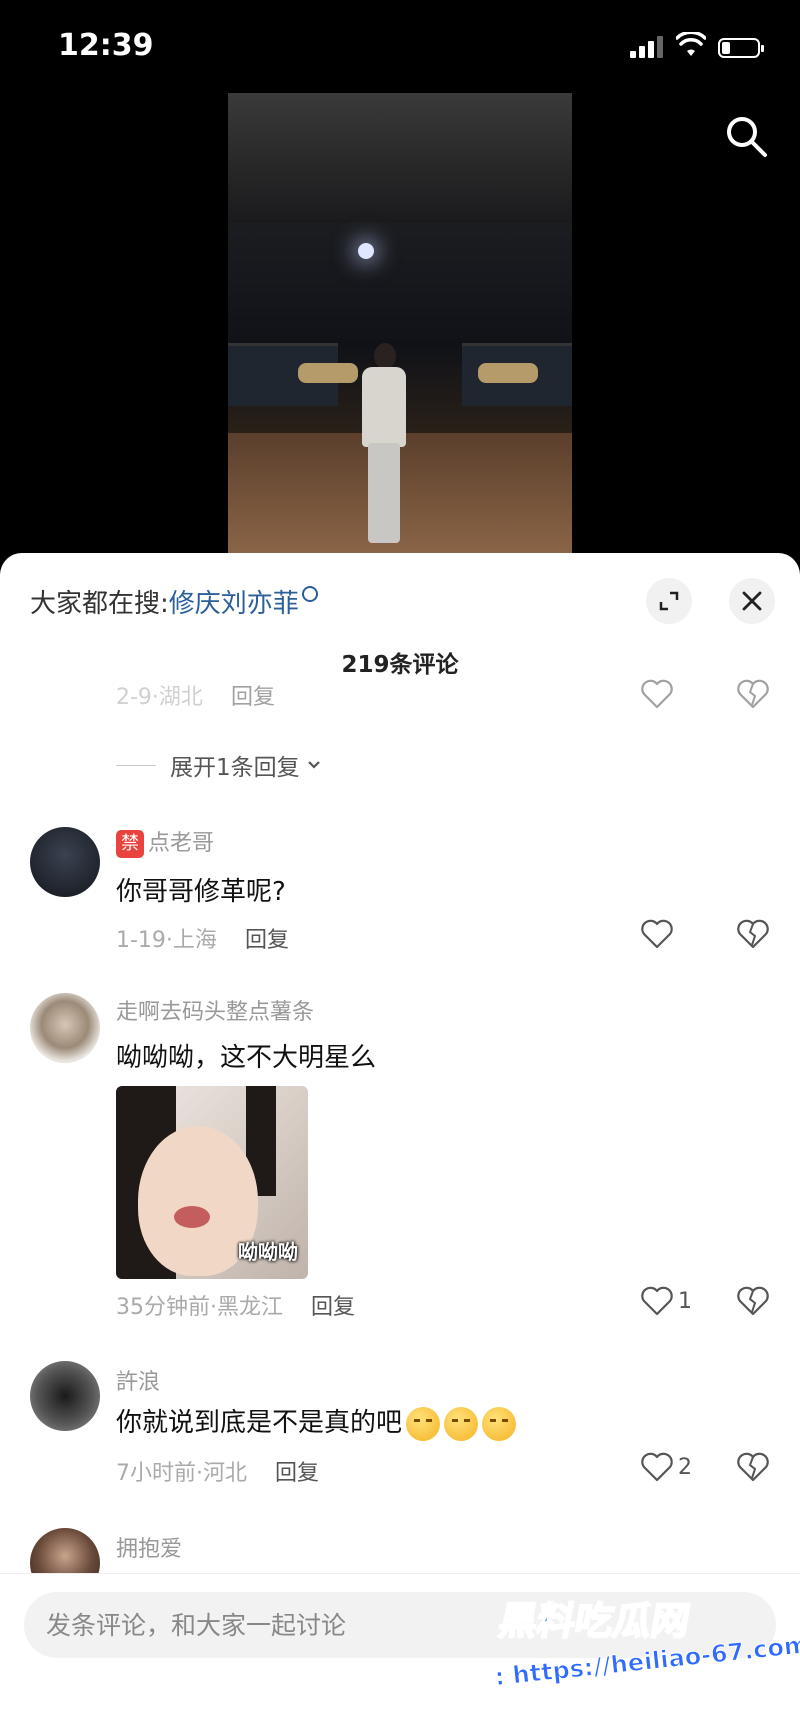 This screenshot has height=1733, width=800. I want to click on mini-search-icon, so click(309, 594).